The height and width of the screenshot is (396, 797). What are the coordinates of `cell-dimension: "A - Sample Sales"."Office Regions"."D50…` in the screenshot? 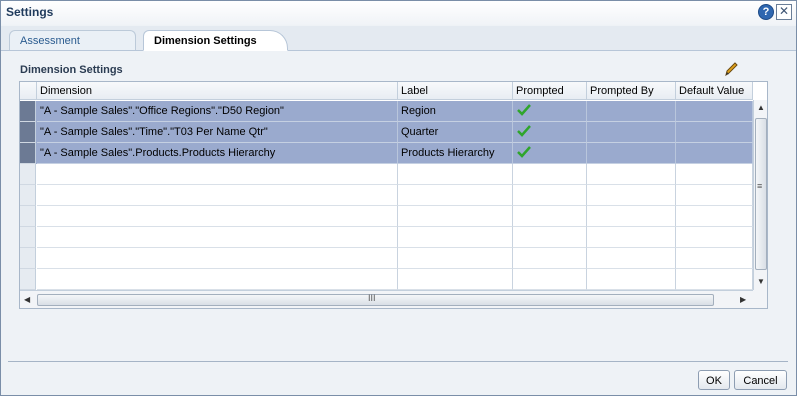 It's located at (217, 111).